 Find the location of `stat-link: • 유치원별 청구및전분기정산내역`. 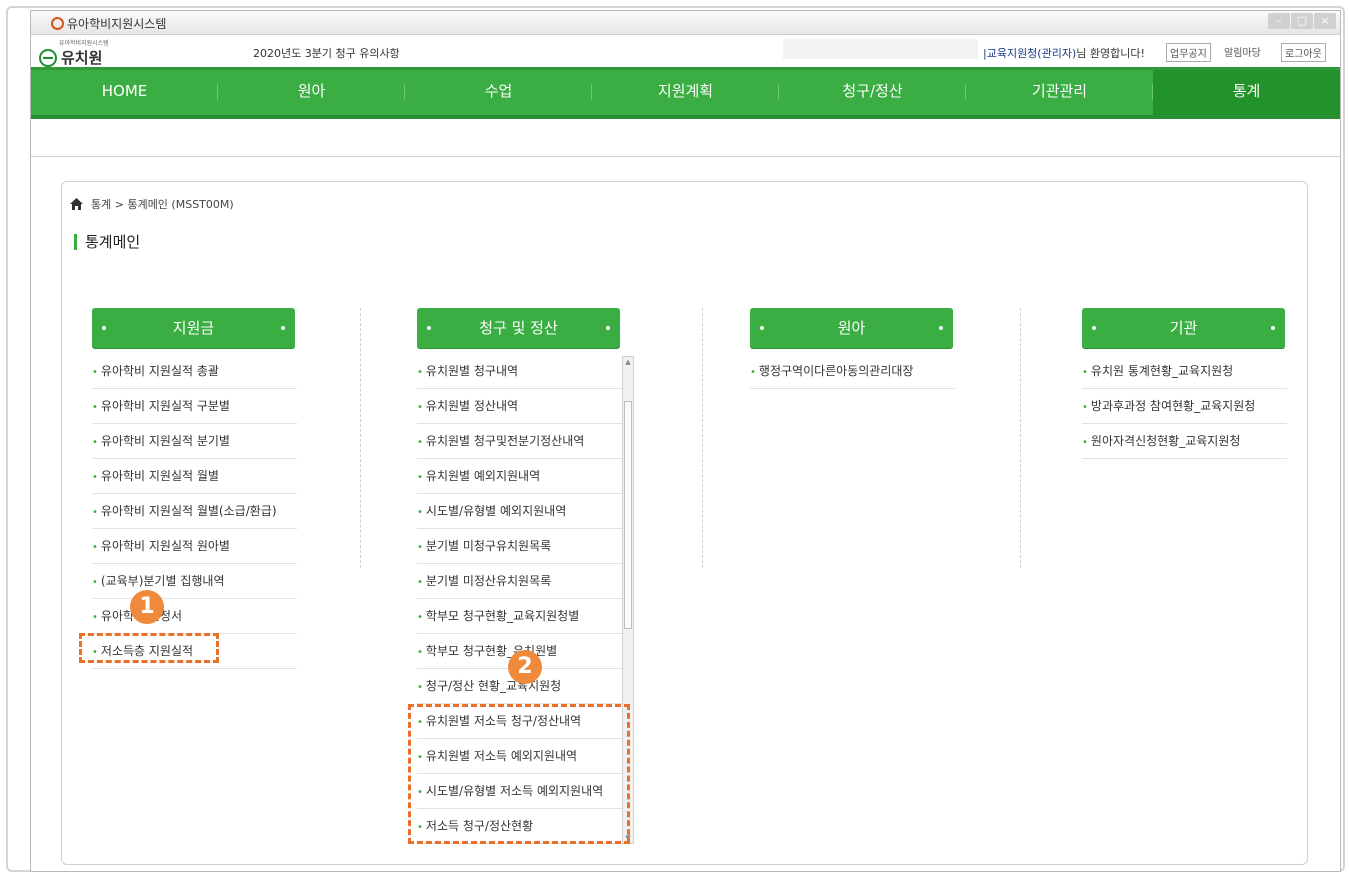

stat-link: • 유치원별 청구및전분기정산내역 is located at coordinates (519, 441).